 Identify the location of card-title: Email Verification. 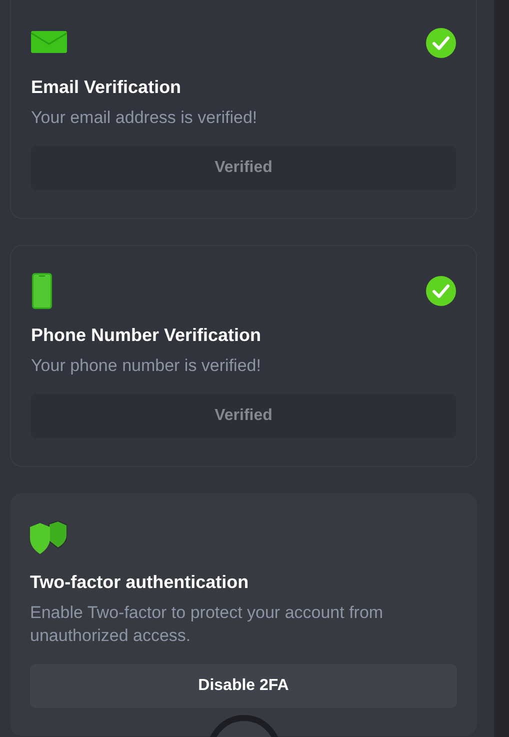
(106, 87).